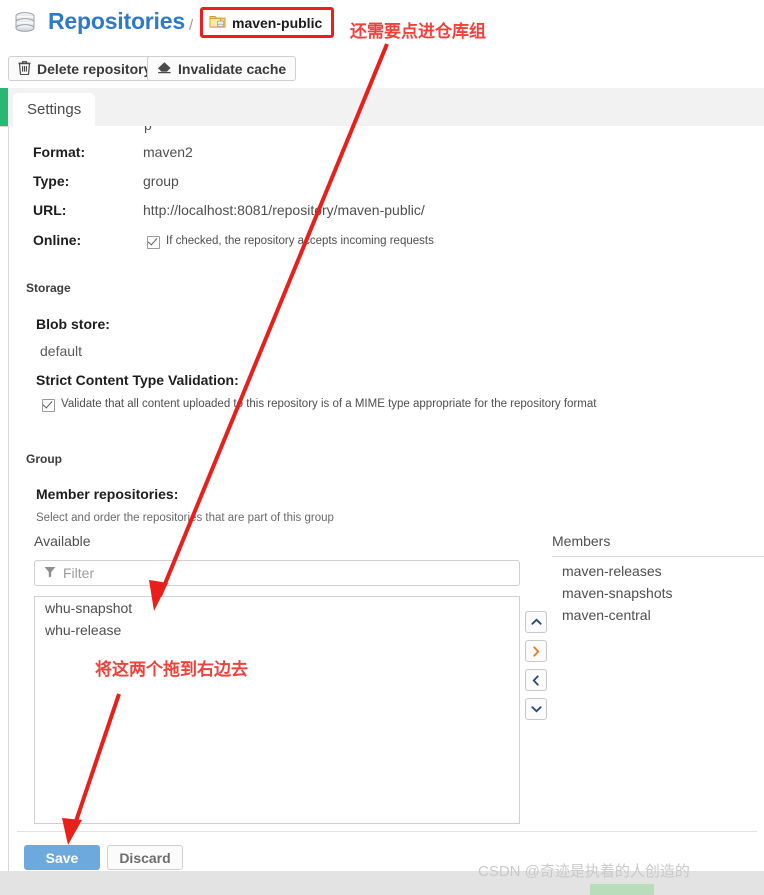  I want to click on taskbar-green-chip, so click(622, 889).